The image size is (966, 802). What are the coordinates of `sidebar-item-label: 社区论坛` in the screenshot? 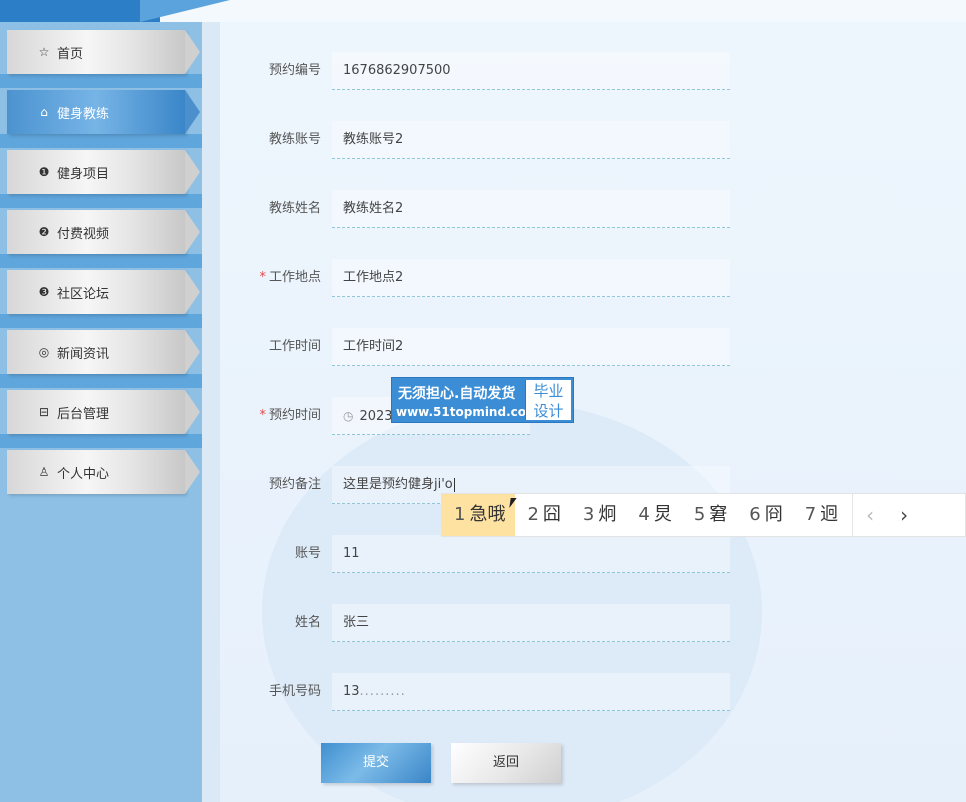 It's located at (83, 294).